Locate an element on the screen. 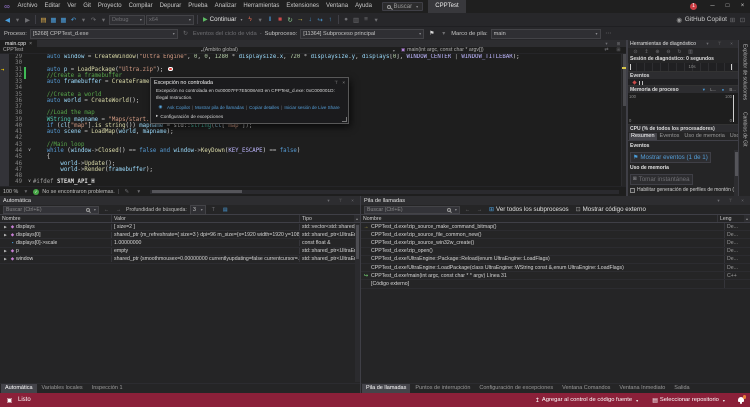 The width and height of the screenshot is (750, 407). diag-tab-memoria: Uso de memoria is located at coordinates (704, 136).